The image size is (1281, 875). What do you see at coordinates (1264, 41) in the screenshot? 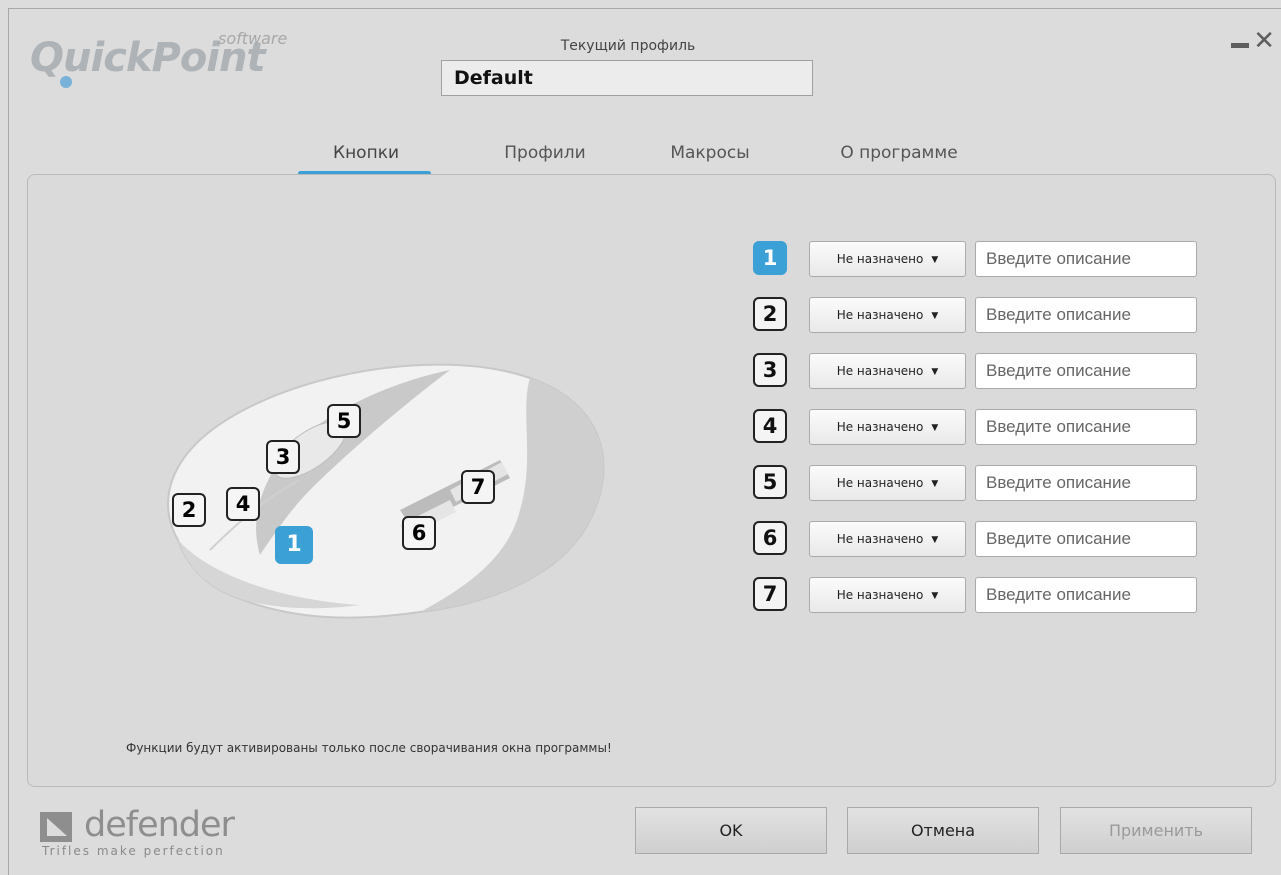
I see `close-icon: ✕` at bounding box center [1264, 41].